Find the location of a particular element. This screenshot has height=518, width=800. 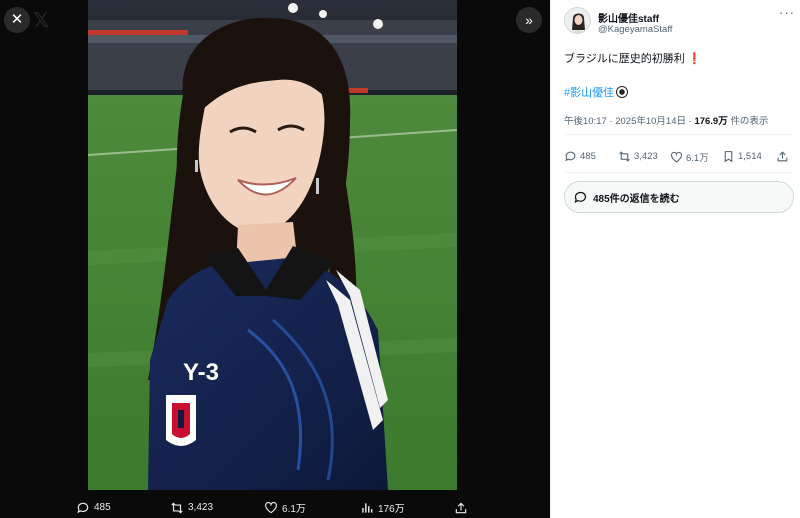

read-replies-button: 485件の返信を読む is located at coordinates (679, 197).